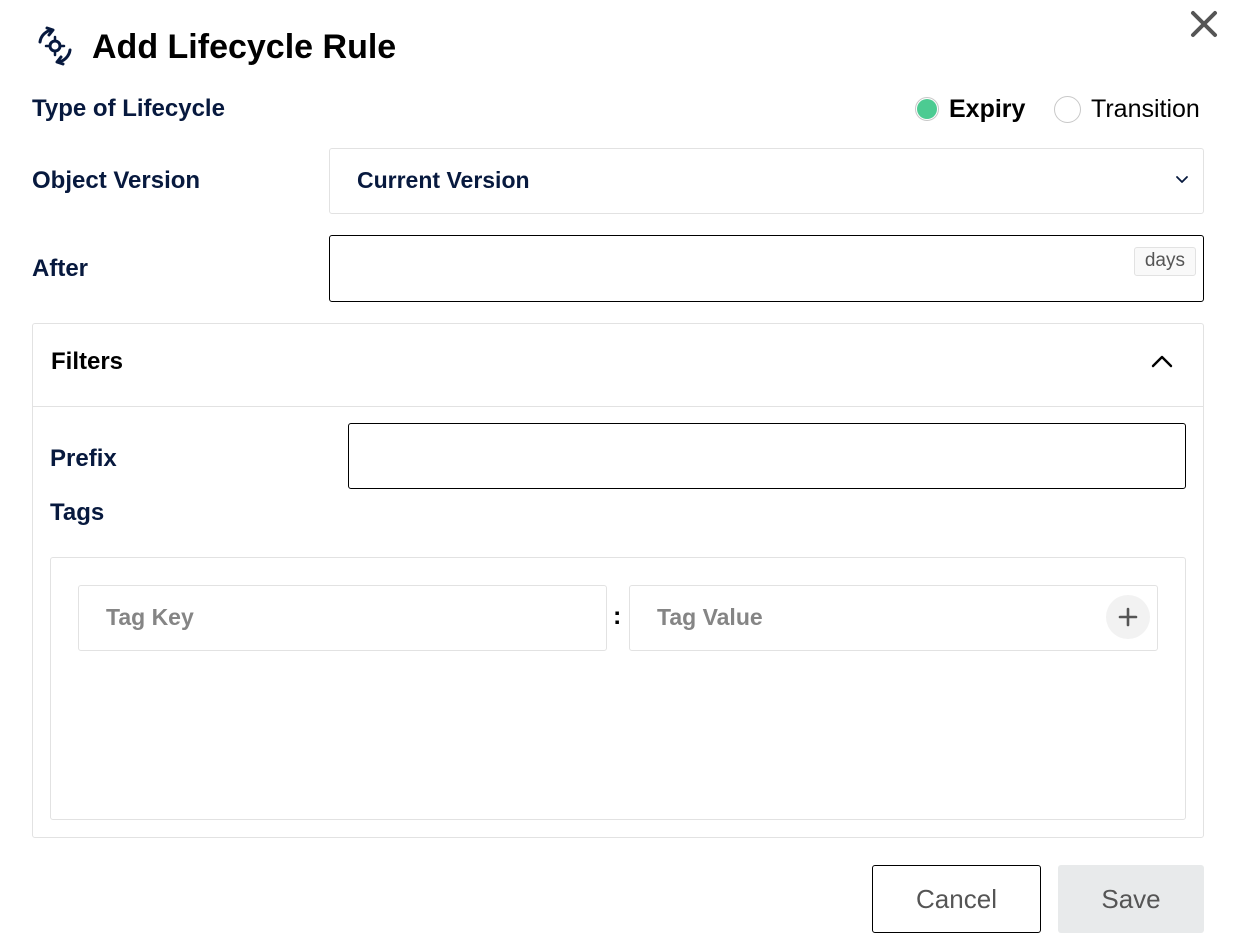 Image resolution: width=1244 pixels, height=949 pixels. What do you see at coordinates (1145, 108) in the screenshot?
I see `radio-transition-label: Transition` at bounding box center [1145, 108].